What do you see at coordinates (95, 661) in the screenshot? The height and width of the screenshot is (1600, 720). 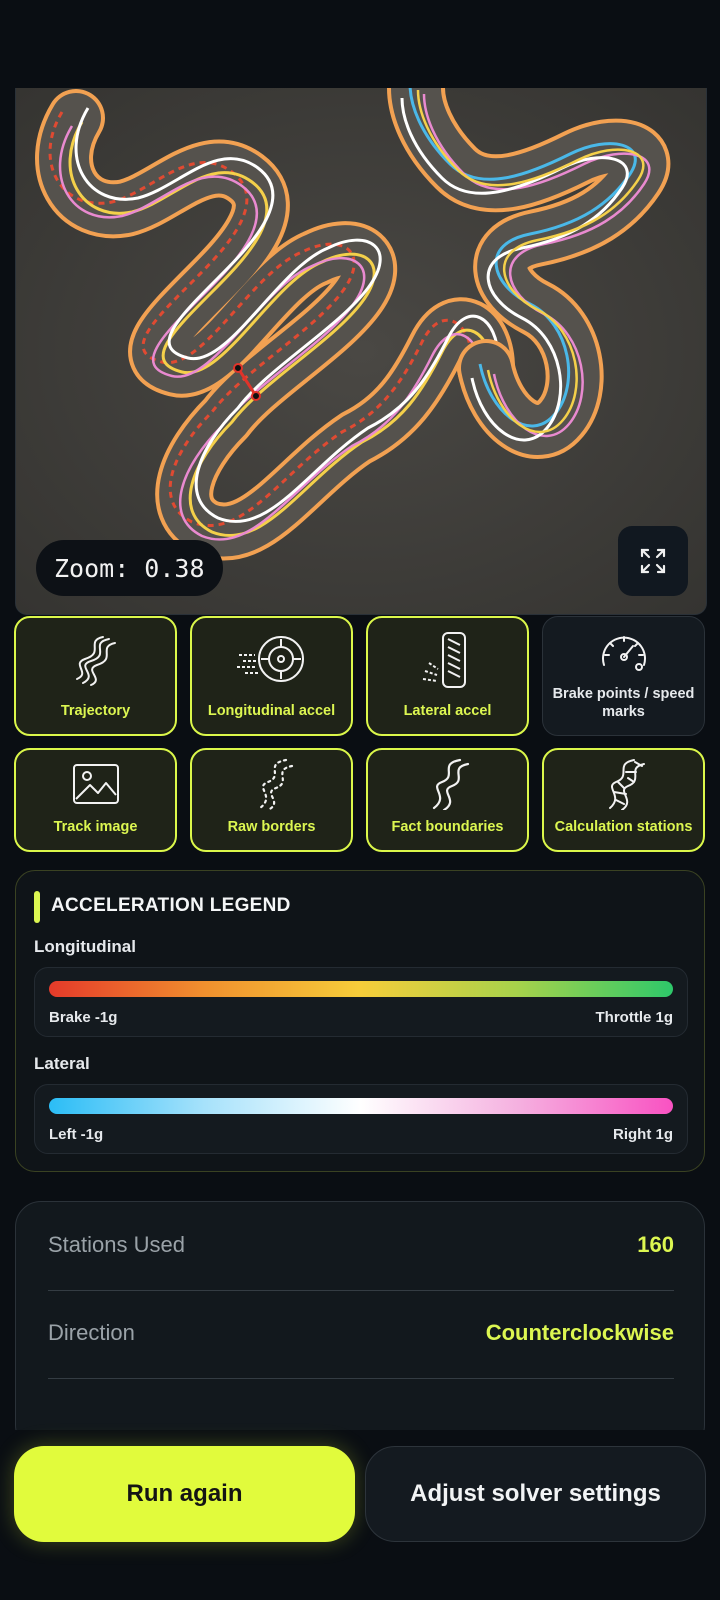 I see `trajectory-icon` at bounding box center [95, 661].